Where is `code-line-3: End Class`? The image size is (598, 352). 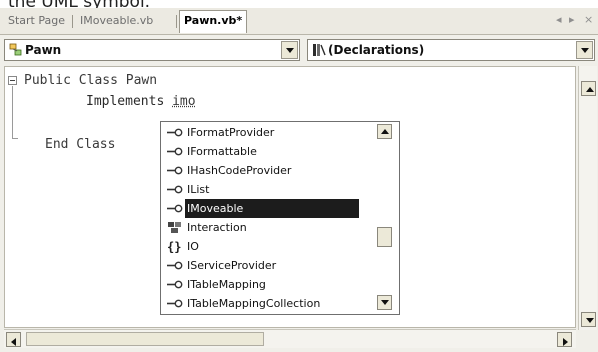
code-line-3: End Class is located at coordinates (80, 144).